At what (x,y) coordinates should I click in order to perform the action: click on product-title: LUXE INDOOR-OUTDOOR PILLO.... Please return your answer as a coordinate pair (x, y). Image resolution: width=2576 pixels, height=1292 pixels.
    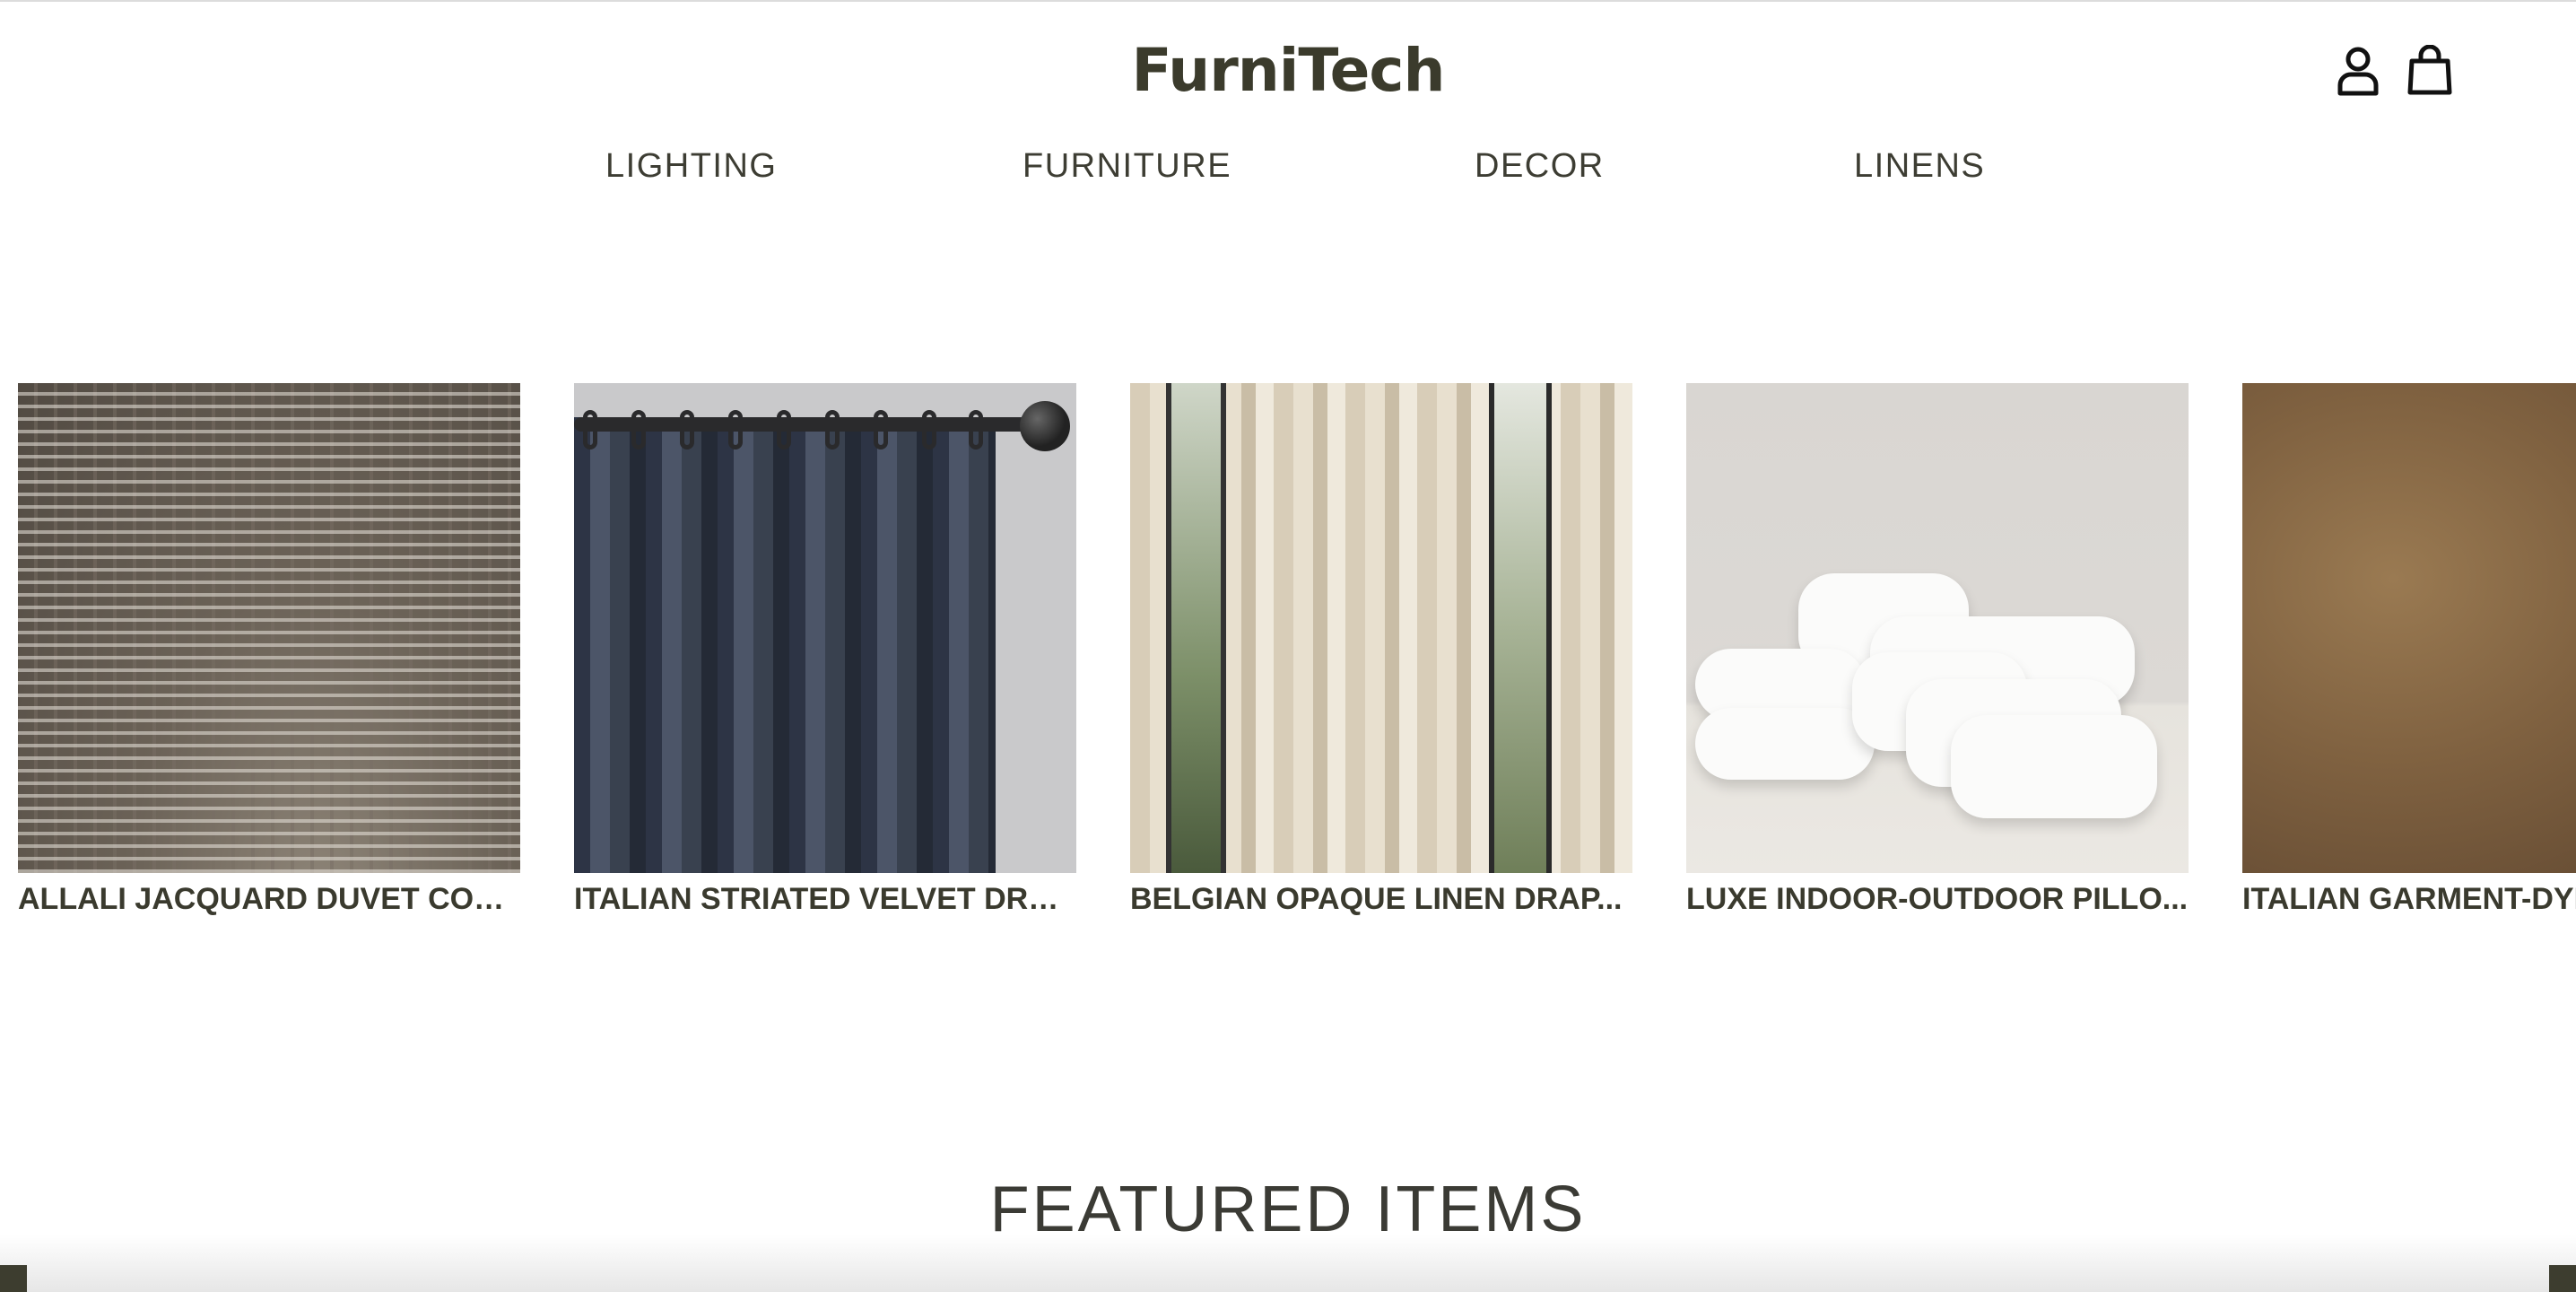
    Looking at the image, I should click on (1937, 899).